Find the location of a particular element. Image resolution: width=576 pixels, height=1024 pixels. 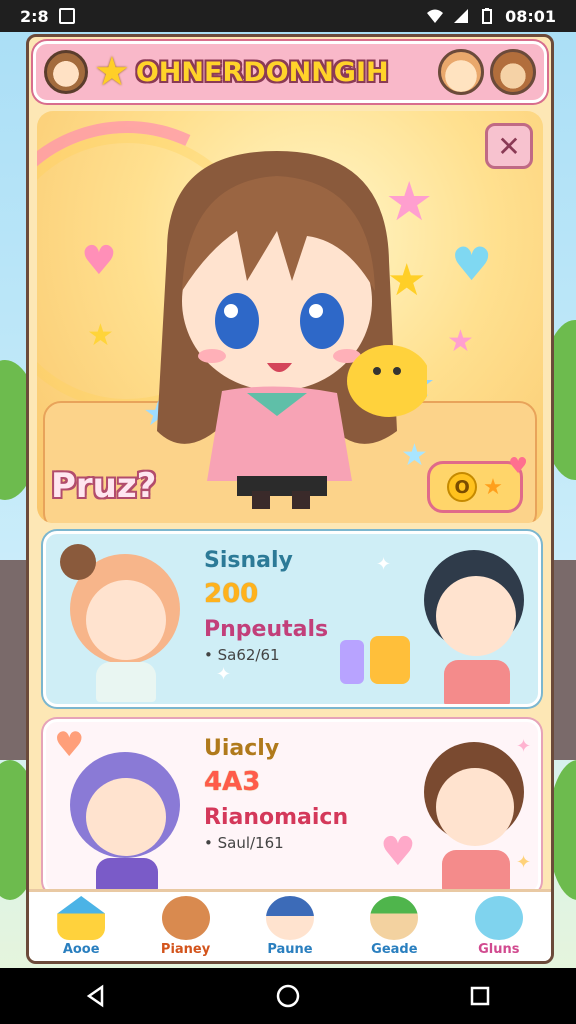

nav-item-geade: Geade is located at coordinates (394, 926).